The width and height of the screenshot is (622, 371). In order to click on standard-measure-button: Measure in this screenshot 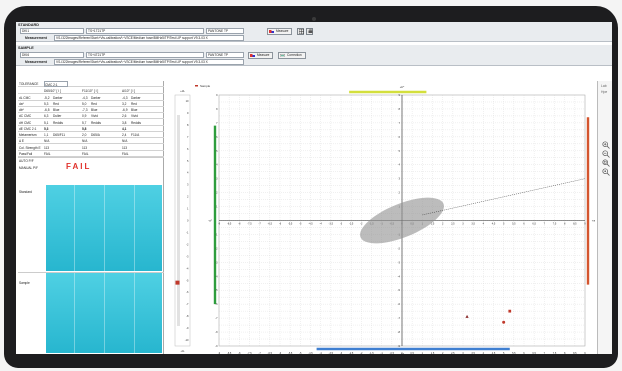, I will do `click(279, 31)`.